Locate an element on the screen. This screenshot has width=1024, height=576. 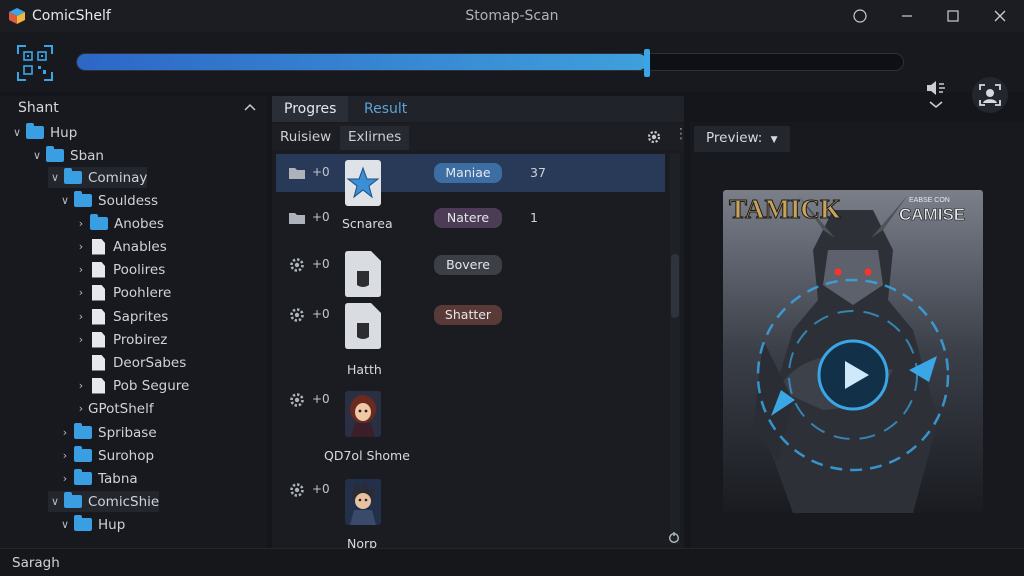
tree-item-label: Surohop is located at coordinates (126, 455).